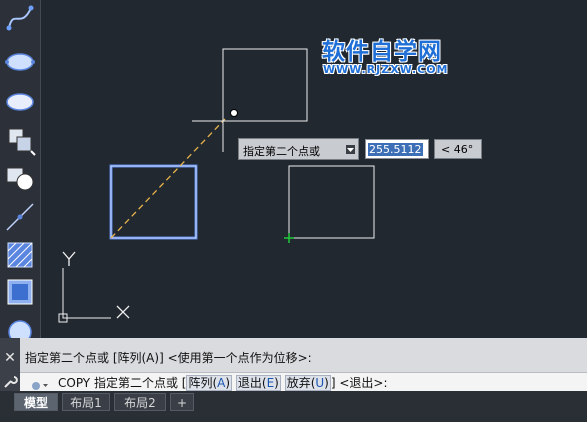 The height and width of the screenshot is (422, 587). What do you see at coordinates (458, 149) in the screenshot?
I see `angle-display: < 46°` at bounding box center [458, 149].